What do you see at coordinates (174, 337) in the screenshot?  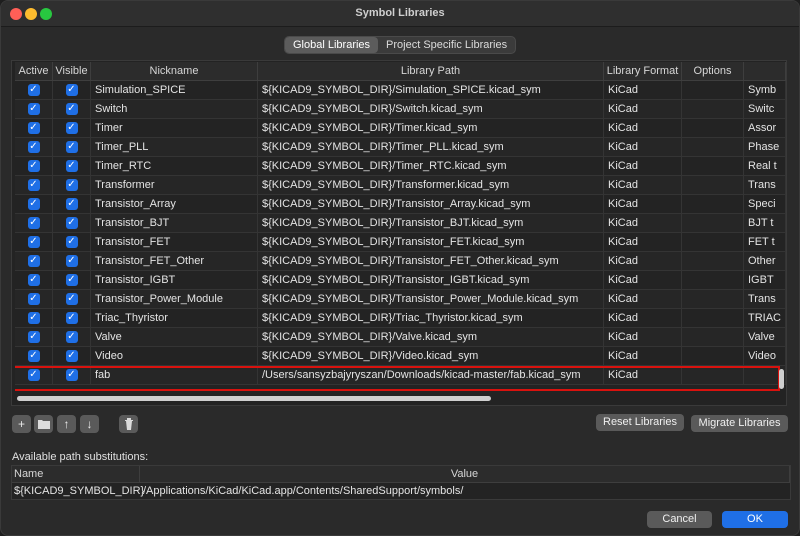 I see `nickname-cell: Valve` at bounding box center [174, 337].